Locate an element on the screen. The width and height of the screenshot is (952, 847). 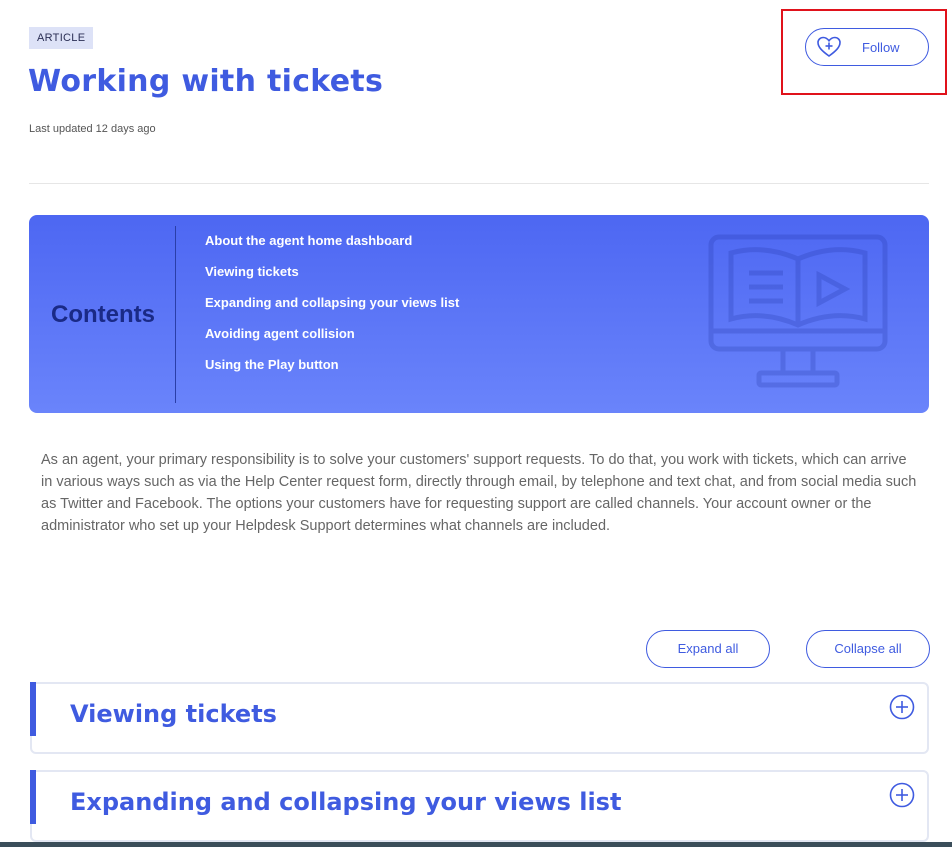
book-monitor-icon is located at coordinates (798, 314).